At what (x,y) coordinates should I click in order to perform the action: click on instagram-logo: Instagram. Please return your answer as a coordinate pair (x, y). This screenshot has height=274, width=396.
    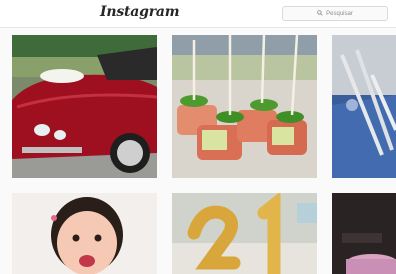
    Looking at the image, I should click on (140, 12).